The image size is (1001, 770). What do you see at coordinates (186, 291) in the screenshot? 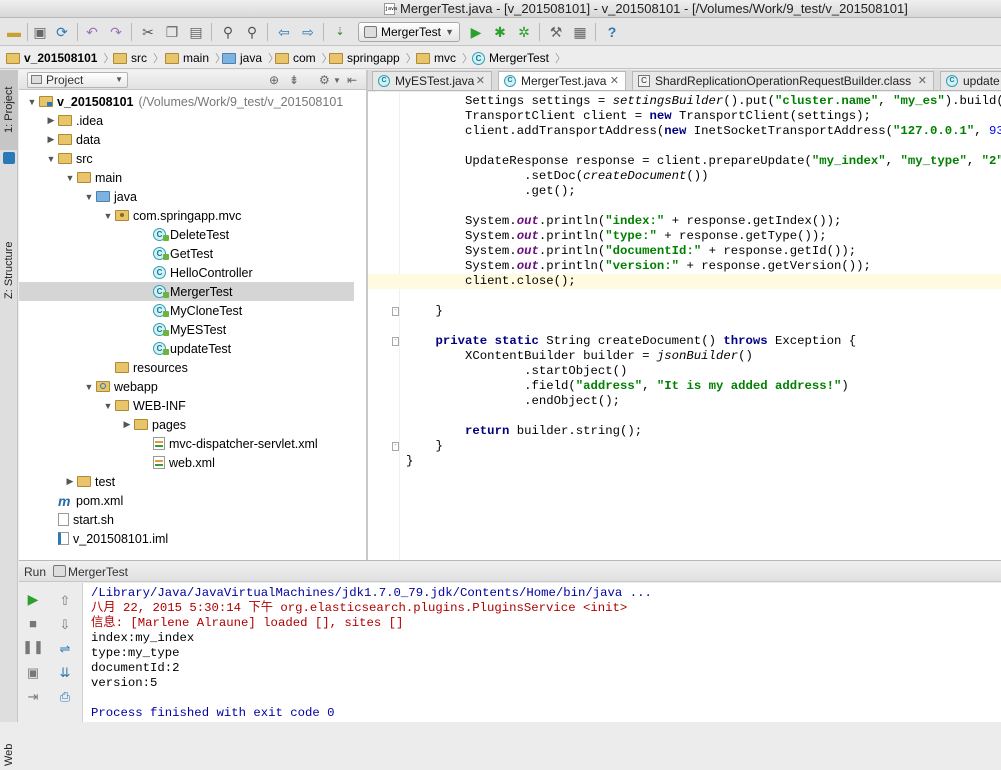
I see `tree-item: C MergerTest` at bounding box center [186, 291].